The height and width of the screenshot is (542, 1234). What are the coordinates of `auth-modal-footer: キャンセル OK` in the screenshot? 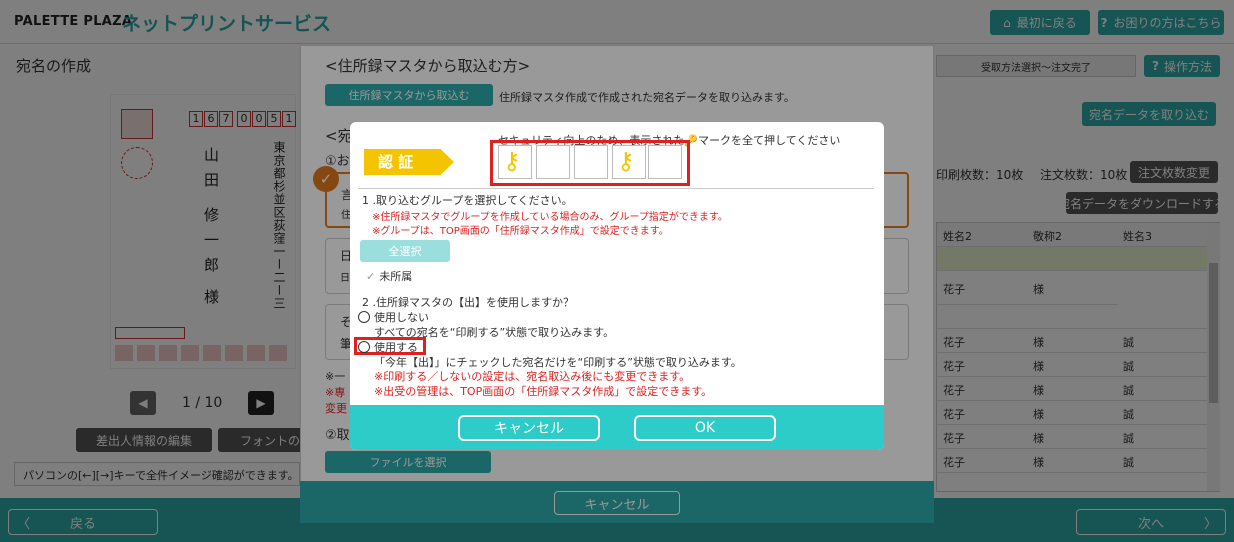 It's located at (617, 427).